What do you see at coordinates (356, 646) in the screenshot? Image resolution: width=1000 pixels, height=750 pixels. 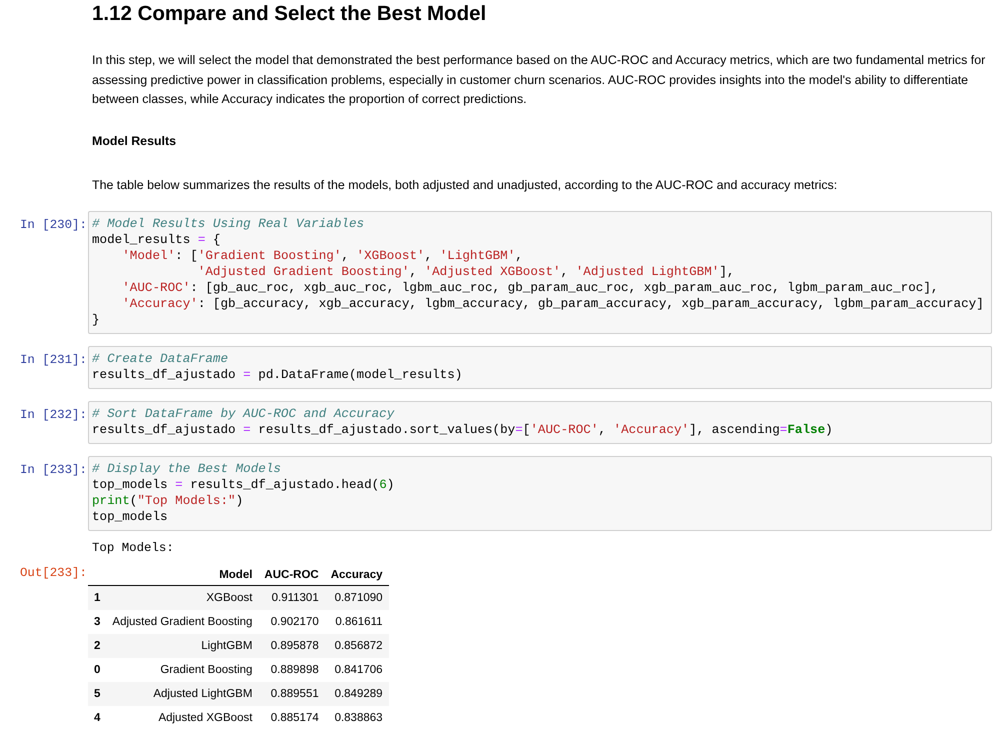 I see `table-cell: 0.856872` at bounding box center [356, 646].